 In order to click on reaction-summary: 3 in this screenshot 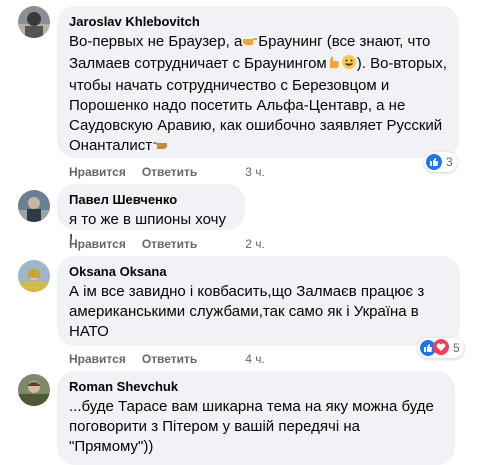, I will do `click(440, 162)`.